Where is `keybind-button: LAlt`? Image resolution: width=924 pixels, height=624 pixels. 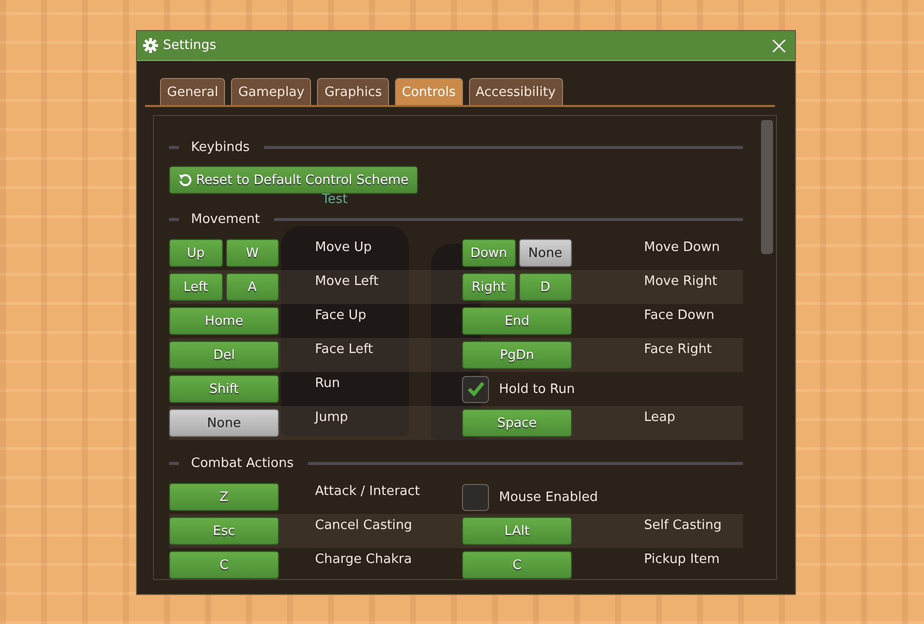 keybind-button: LAlt is located at coordinates (517, 531).